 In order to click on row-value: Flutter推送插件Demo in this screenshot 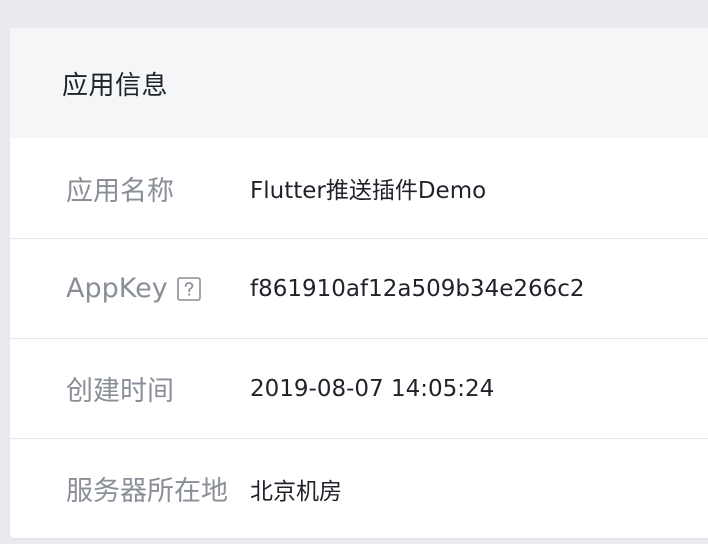, I will do `click(368, 191)`.